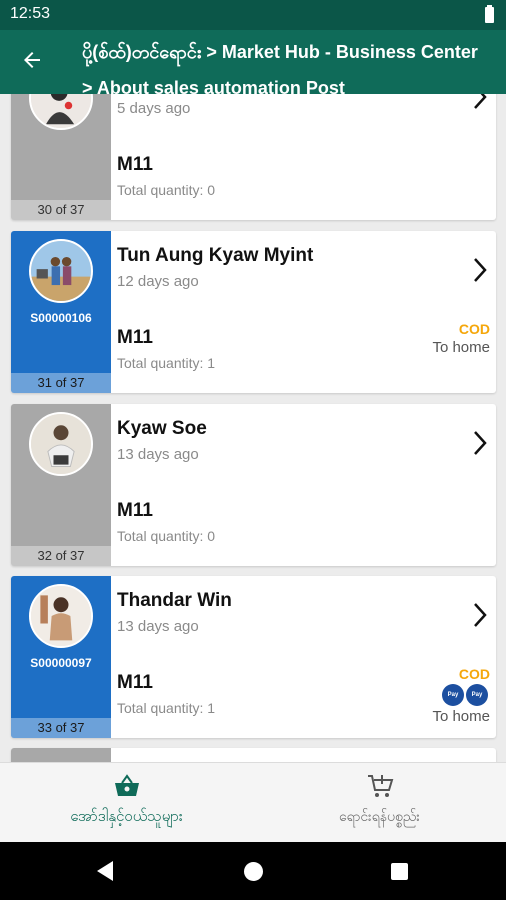 This screenshot has width=506, height=900. What do you see at coordinates (158, 281) in the screenshot?
I see `card-time-ago: 12 days ago` at bounding box center [158, 281].